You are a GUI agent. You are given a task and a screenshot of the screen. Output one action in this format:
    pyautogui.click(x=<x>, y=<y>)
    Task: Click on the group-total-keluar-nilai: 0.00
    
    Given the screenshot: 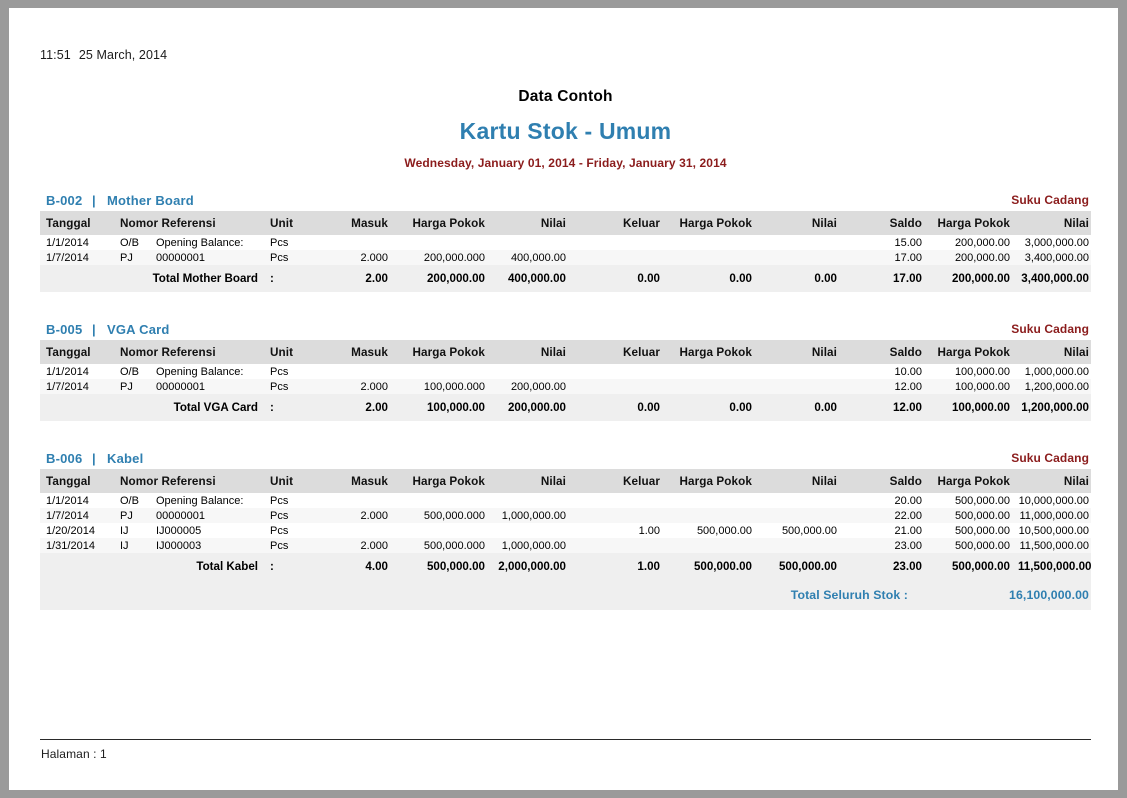 What is the action you would take?
    pyautogui.click(x=825, y=278)
    